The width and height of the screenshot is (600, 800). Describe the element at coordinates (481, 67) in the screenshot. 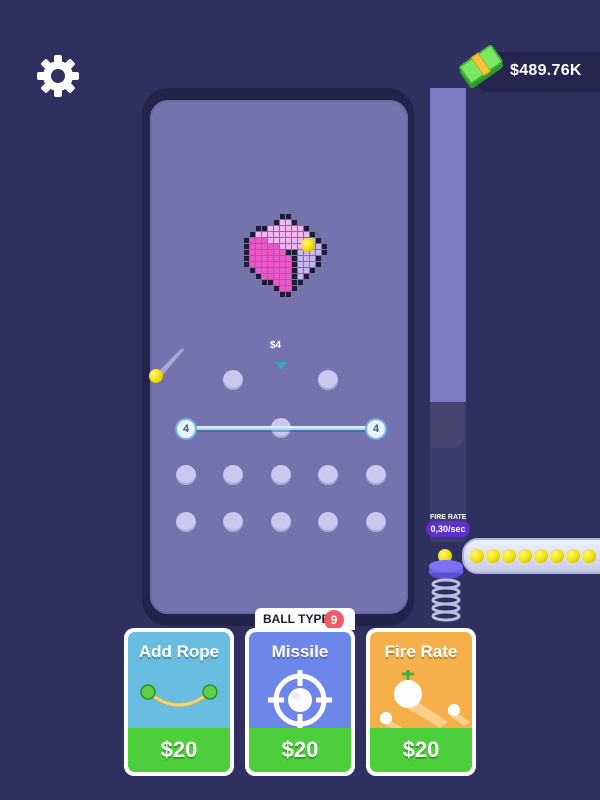

I see `cash-stack-icon` at that location.